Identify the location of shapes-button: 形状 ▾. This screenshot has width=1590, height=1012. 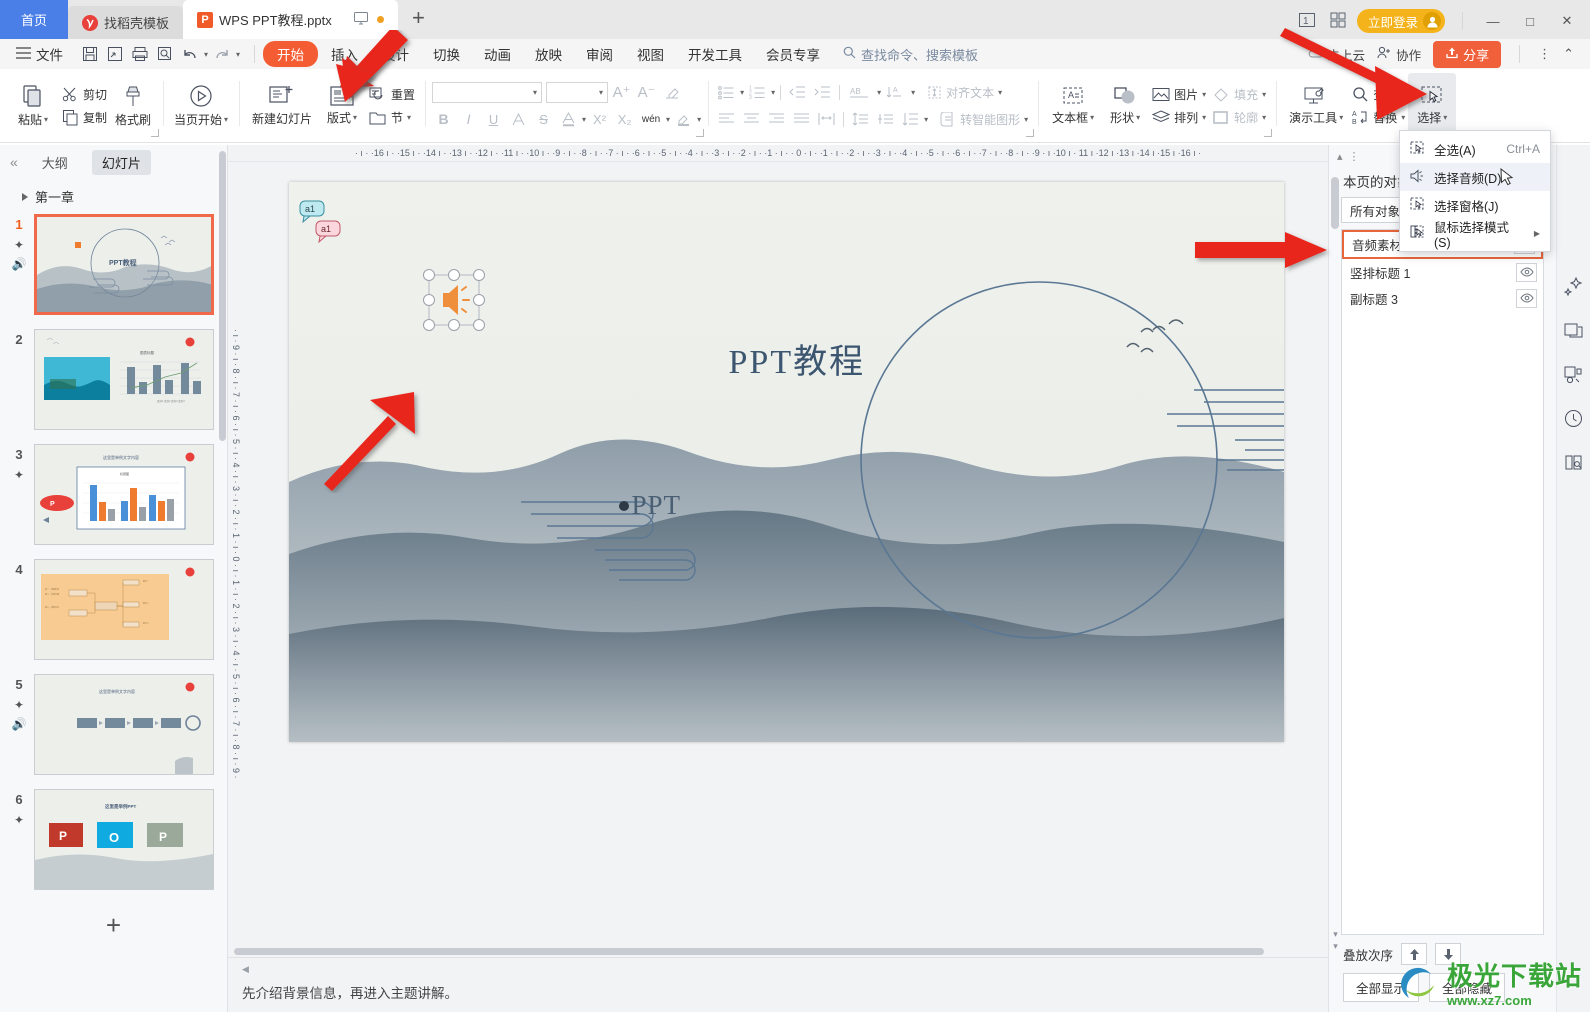
(1125, 106).